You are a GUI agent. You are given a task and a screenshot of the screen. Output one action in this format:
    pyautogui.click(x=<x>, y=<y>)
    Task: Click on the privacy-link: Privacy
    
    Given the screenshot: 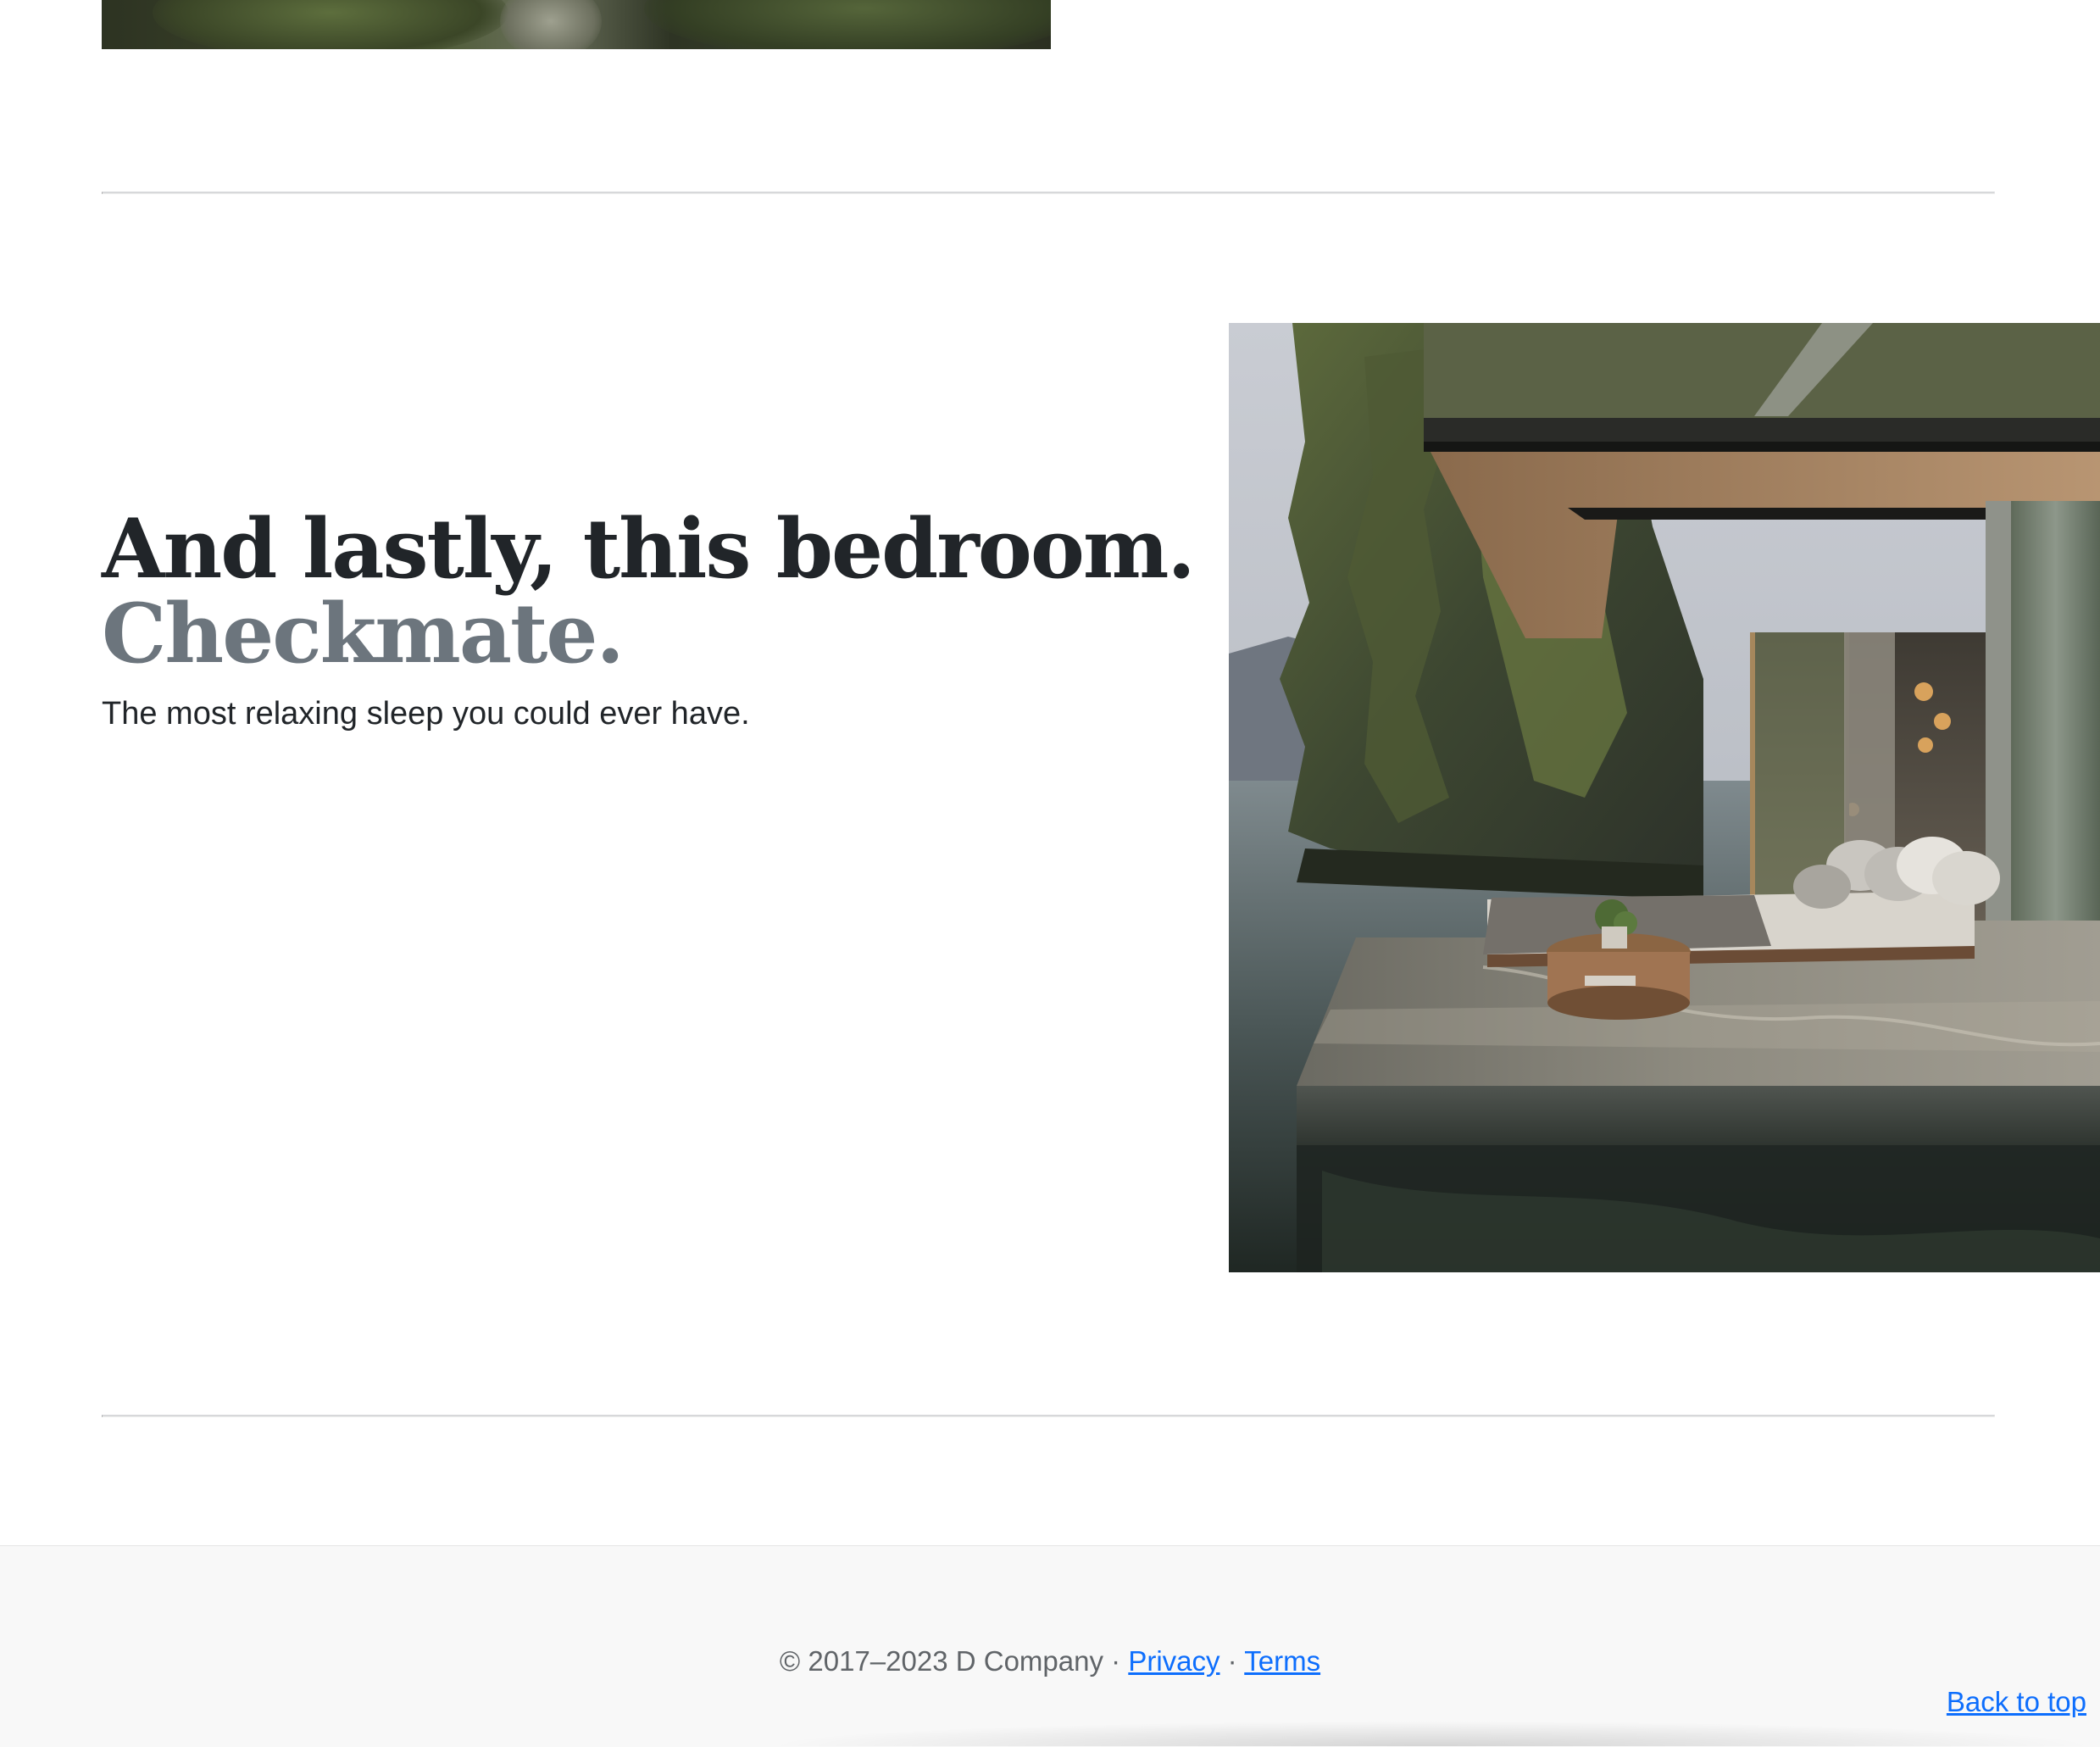 What is the action you would take?
    pyautogui.click(x=1173, y=1661)
    